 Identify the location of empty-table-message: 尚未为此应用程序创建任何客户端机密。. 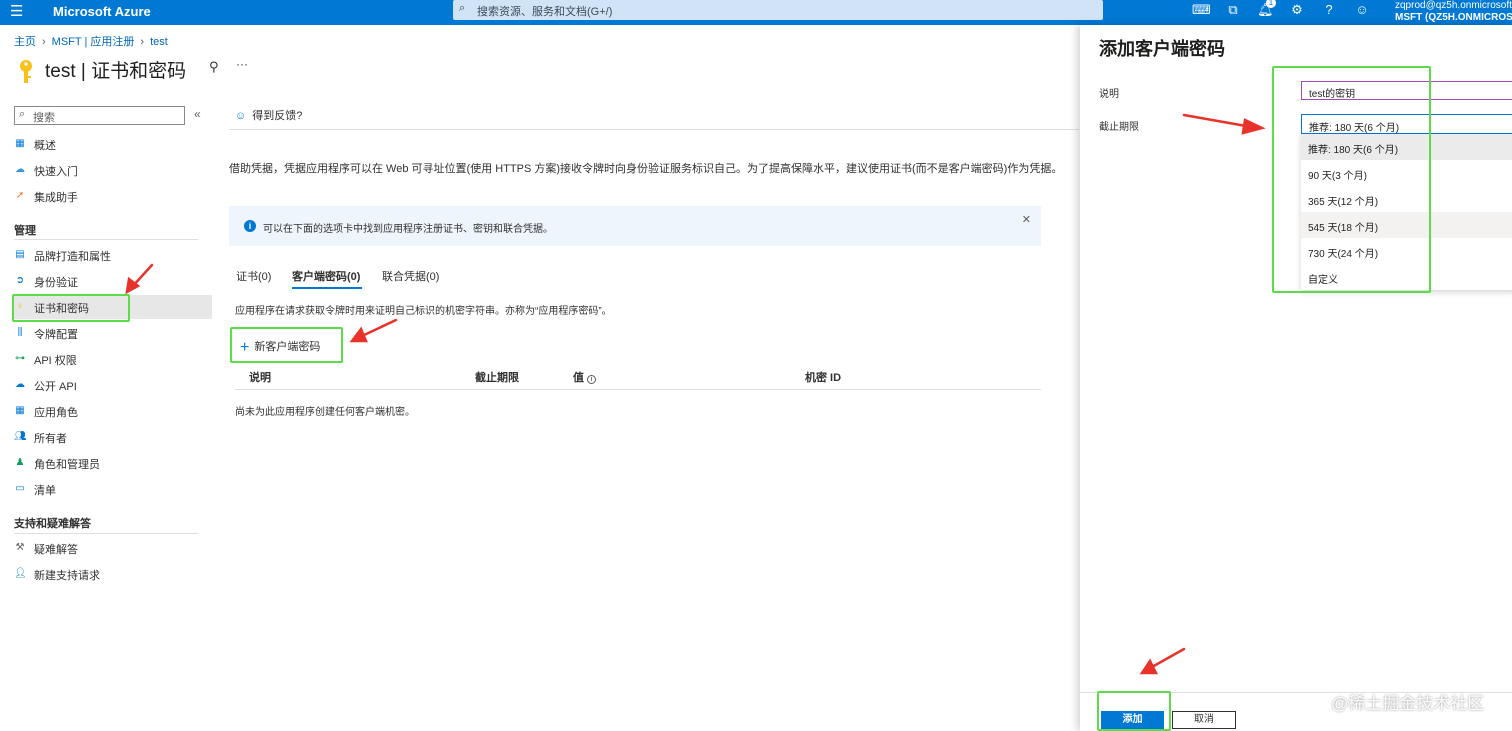
(325, 412).